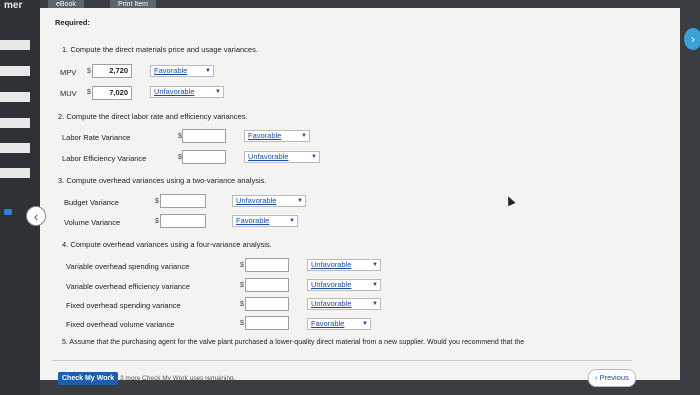 The image size is (700, 395). I want to click on labor-efficiency-select-value: Unfavorable, so click(268, 156).